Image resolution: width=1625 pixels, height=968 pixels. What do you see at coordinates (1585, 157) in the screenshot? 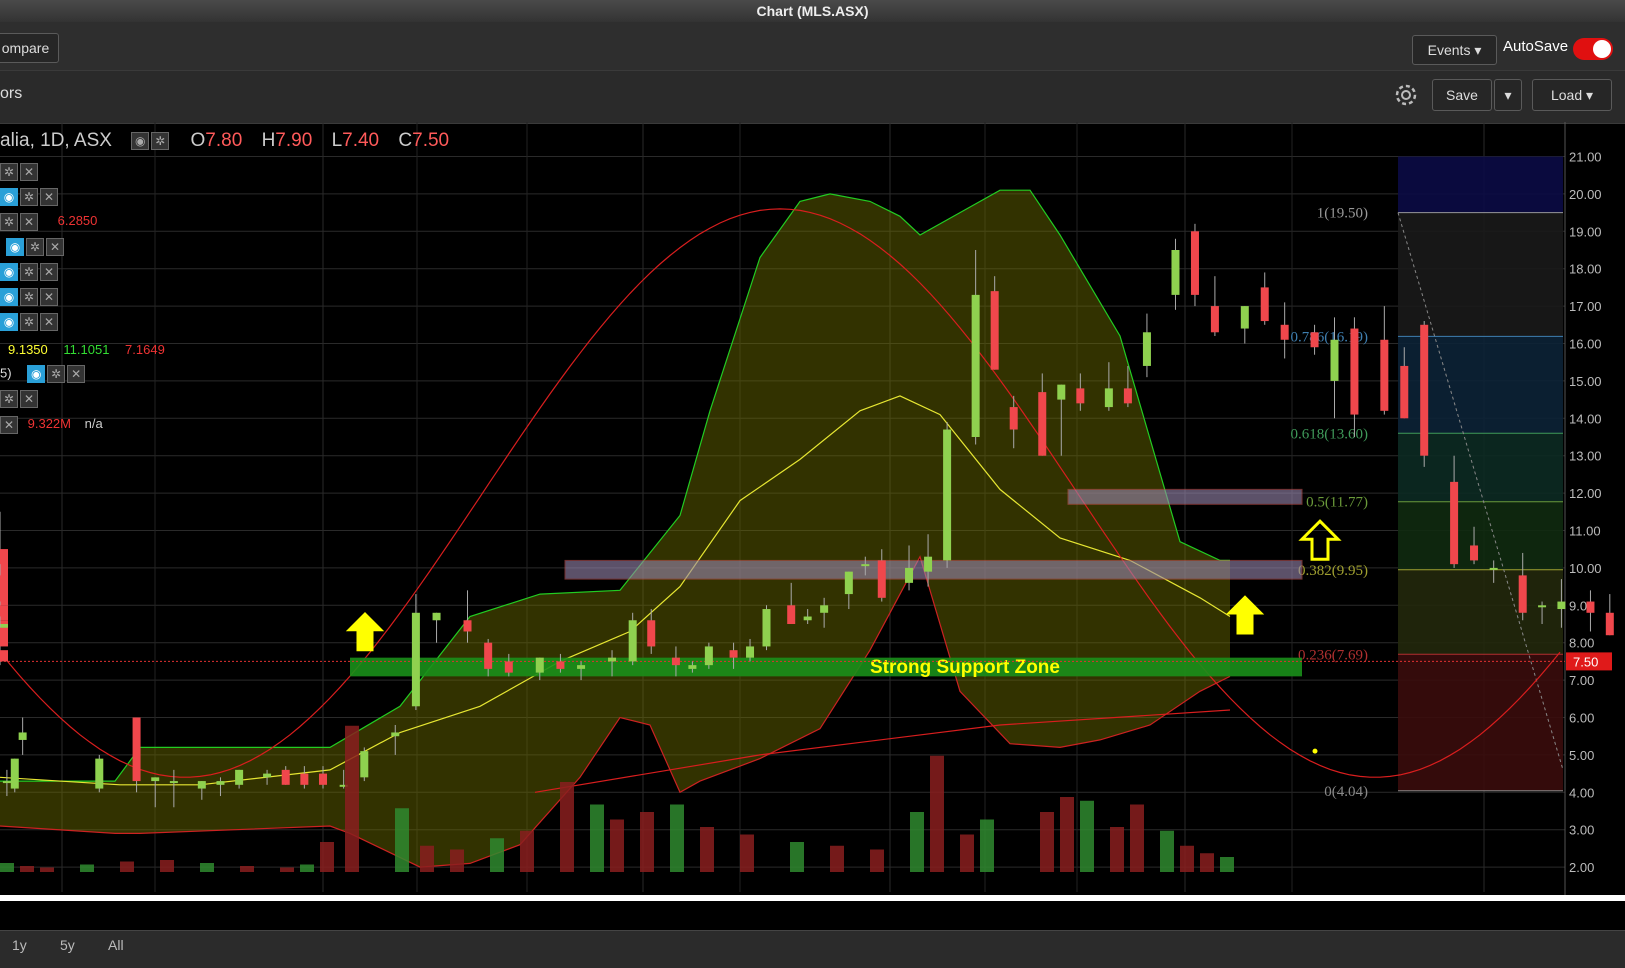
I see `y-tick-label: 21.00` at bounding box center [1585, 157].